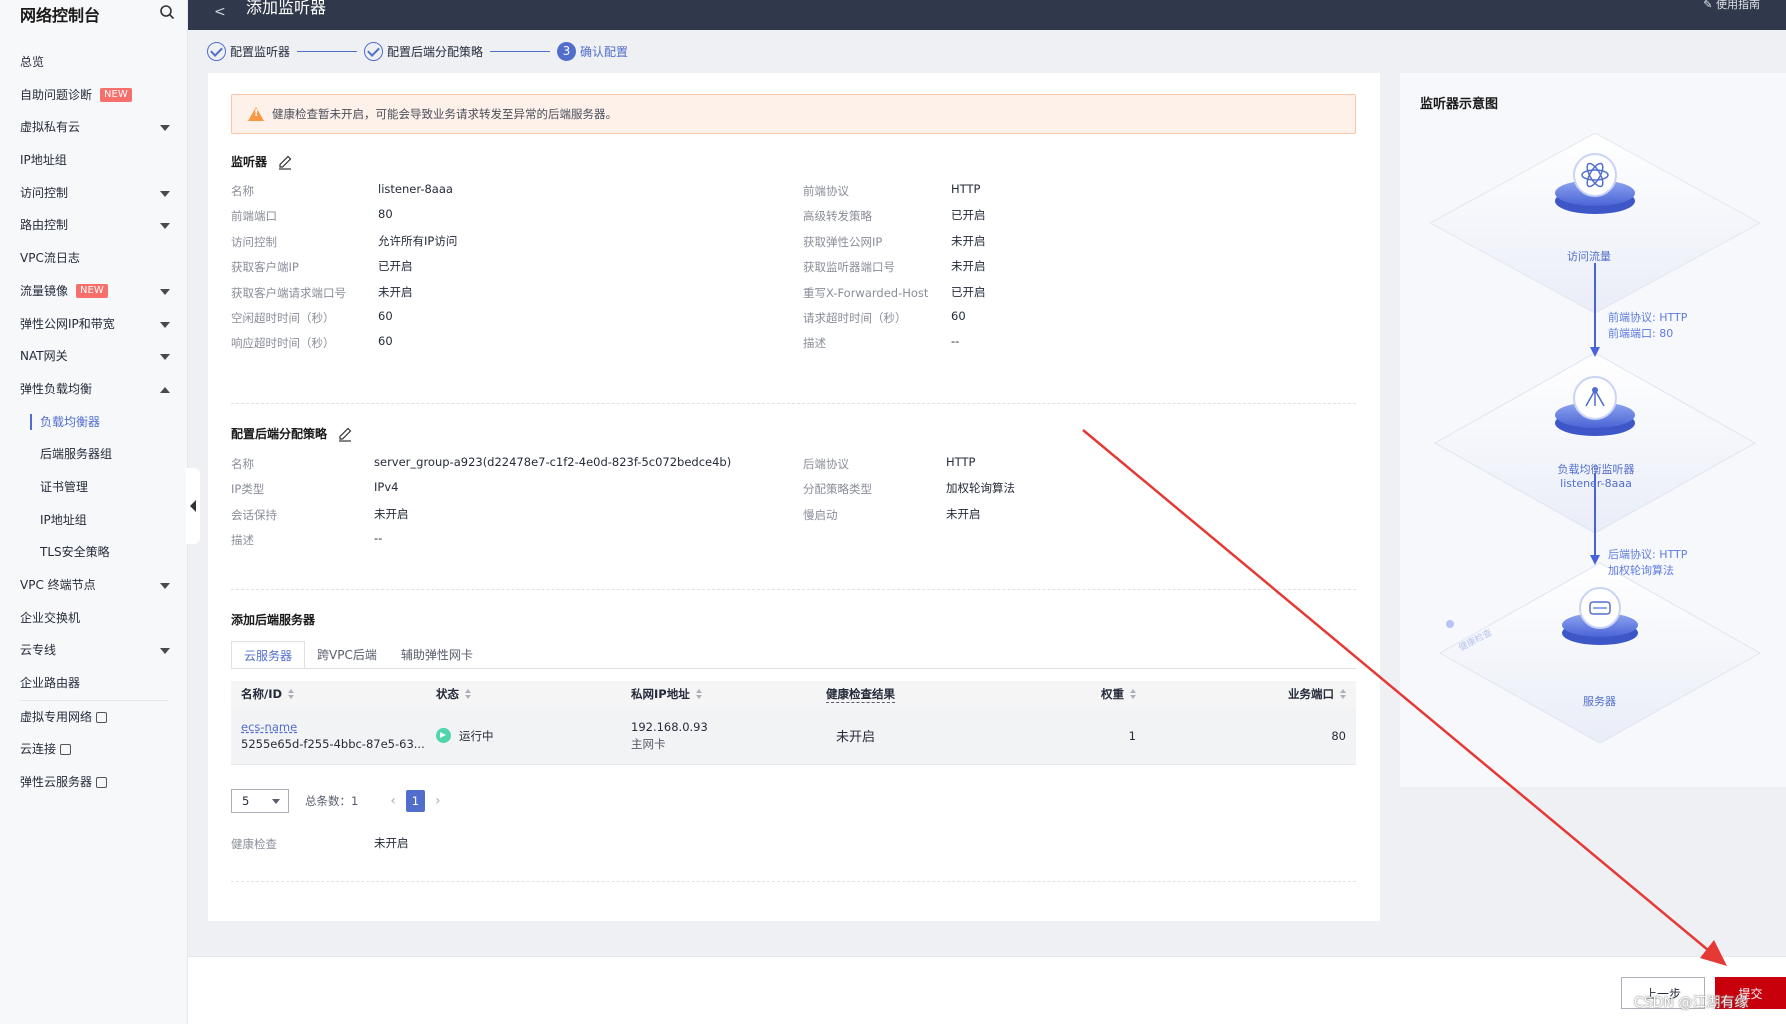  Describe the element at coordinates (1073, 694) in the screenshot. I see `col-weight: 权重` at that location.